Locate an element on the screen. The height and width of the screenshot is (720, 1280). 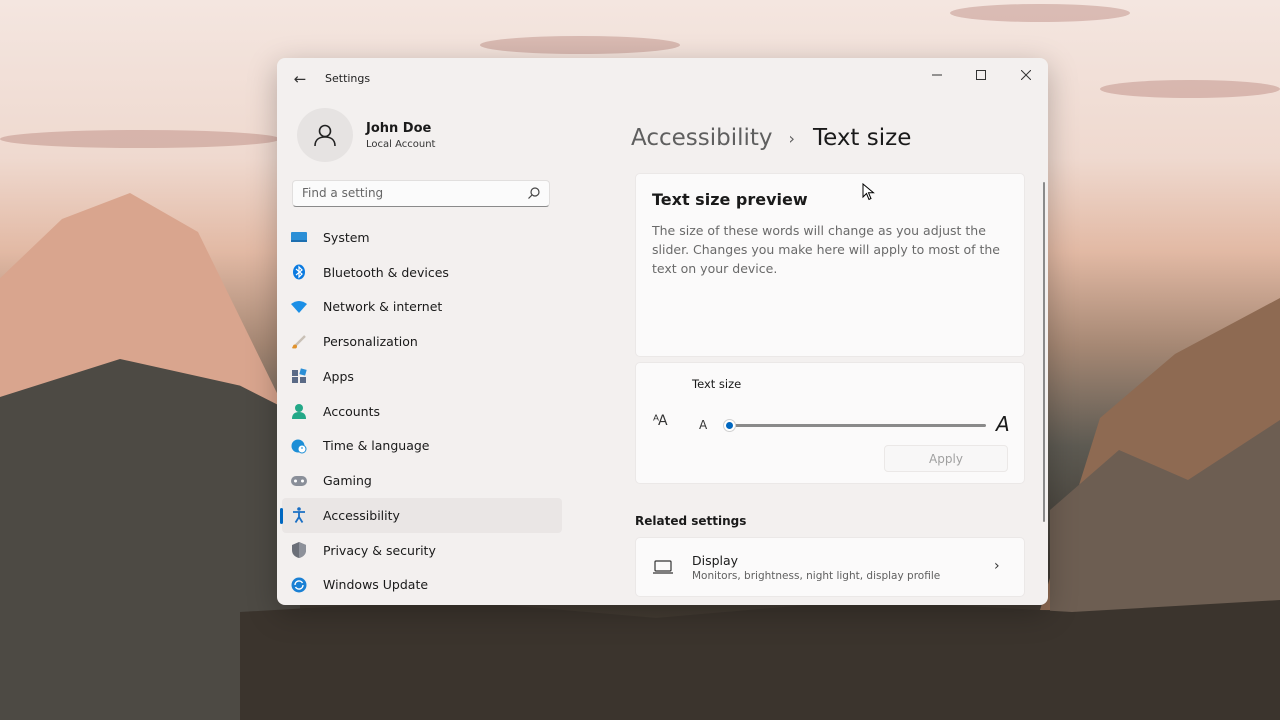
bluetooth-icon is located at coordinates (299, 272).